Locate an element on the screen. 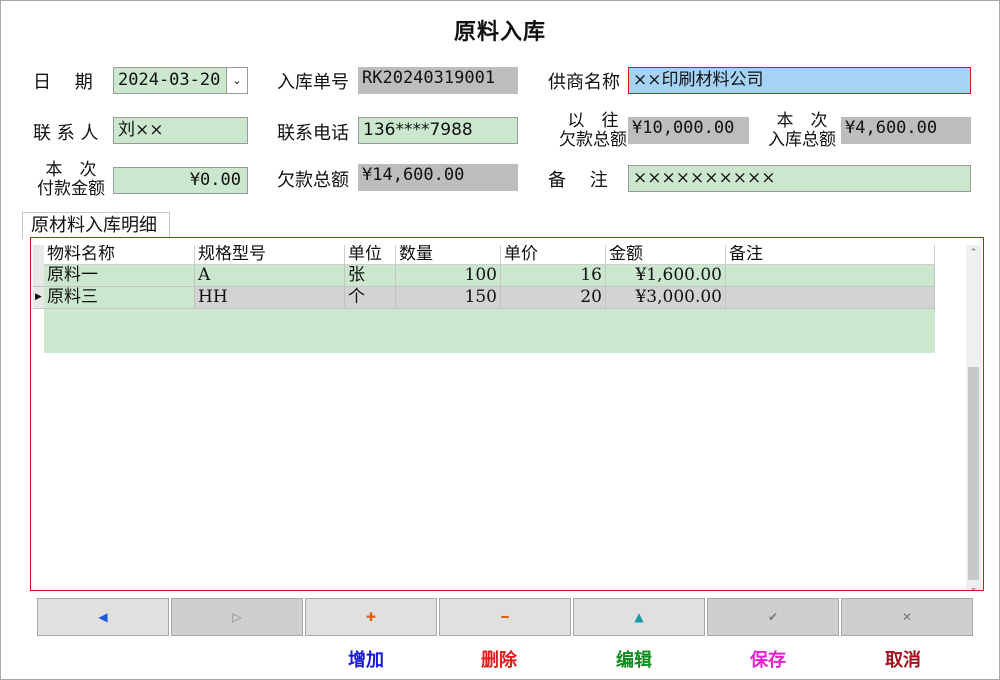  page-title: 原料入库 is located at coordinates (499, 32).